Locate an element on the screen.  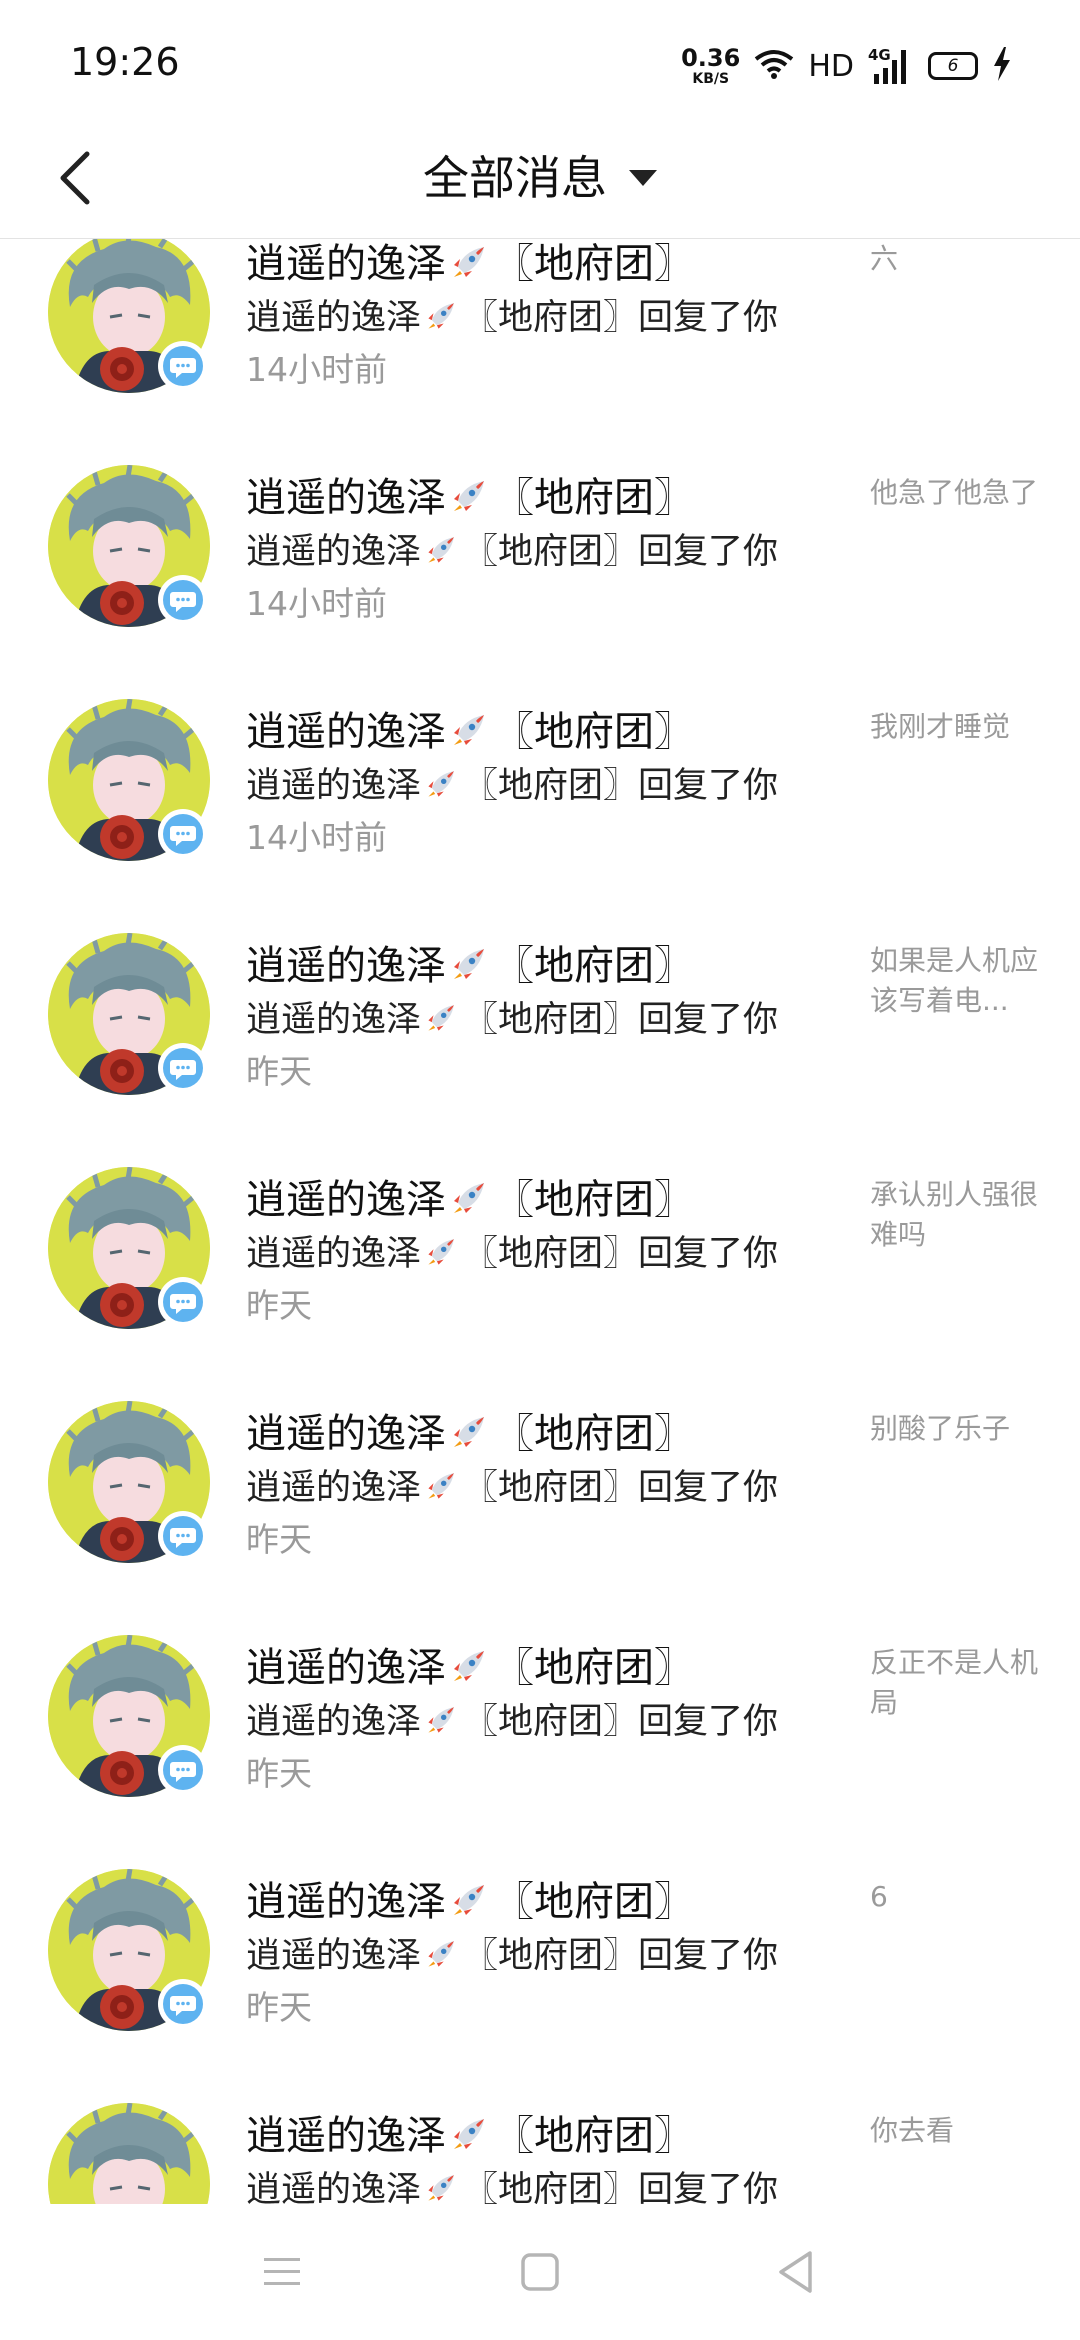
back-triangle-icon is located at coordinates (796, 2274).